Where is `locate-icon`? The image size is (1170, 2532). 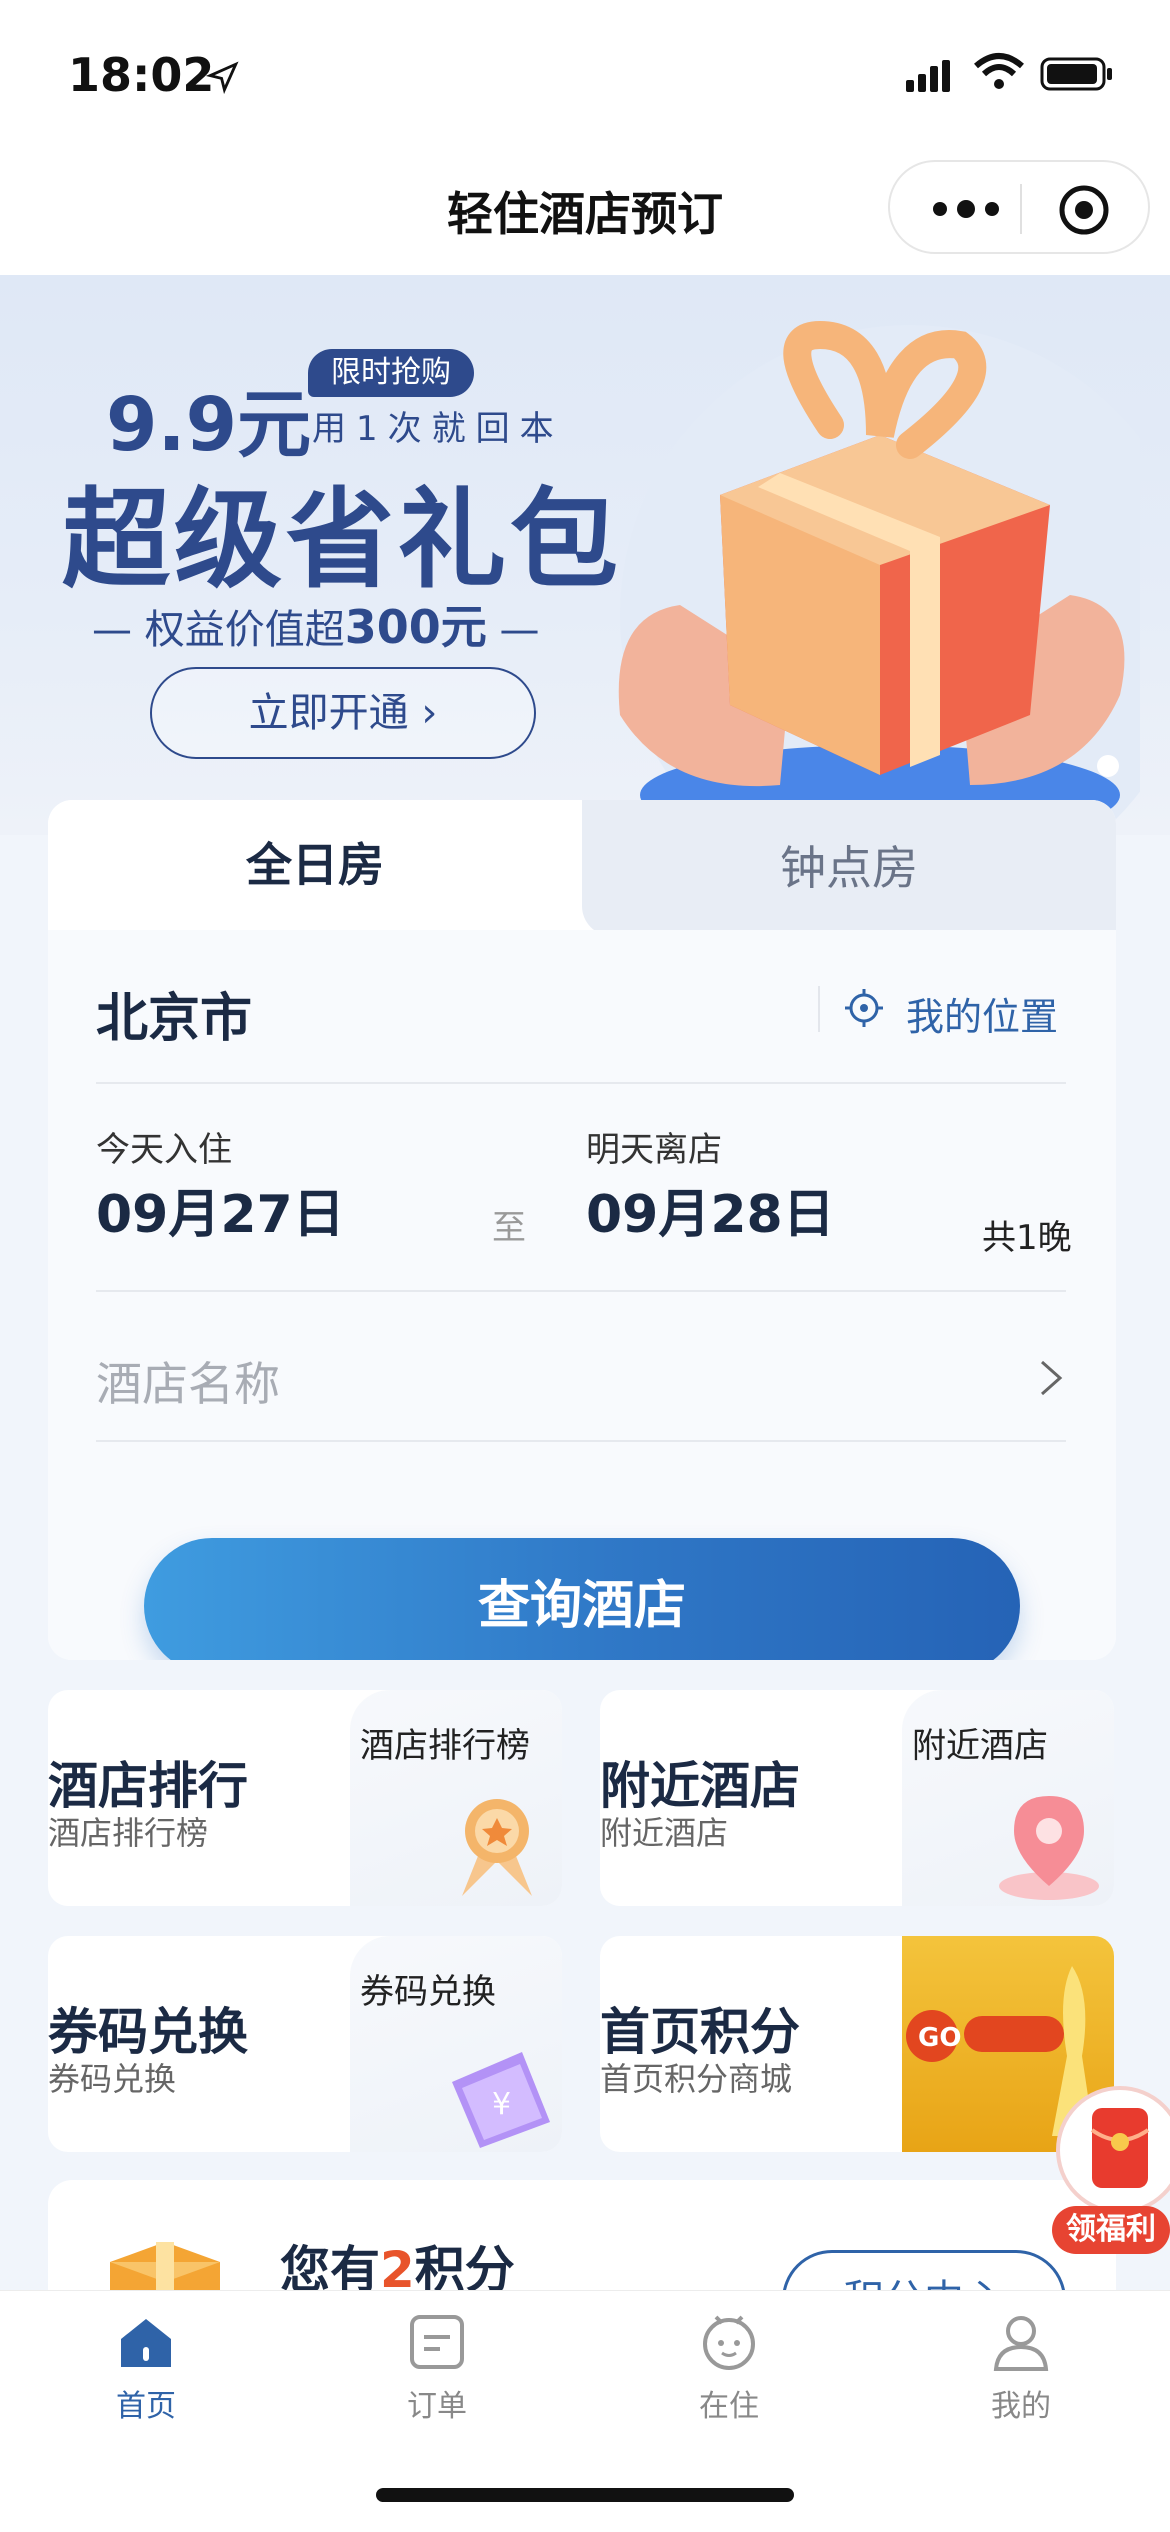 locate-icon is located at coordinates (864, 1008).